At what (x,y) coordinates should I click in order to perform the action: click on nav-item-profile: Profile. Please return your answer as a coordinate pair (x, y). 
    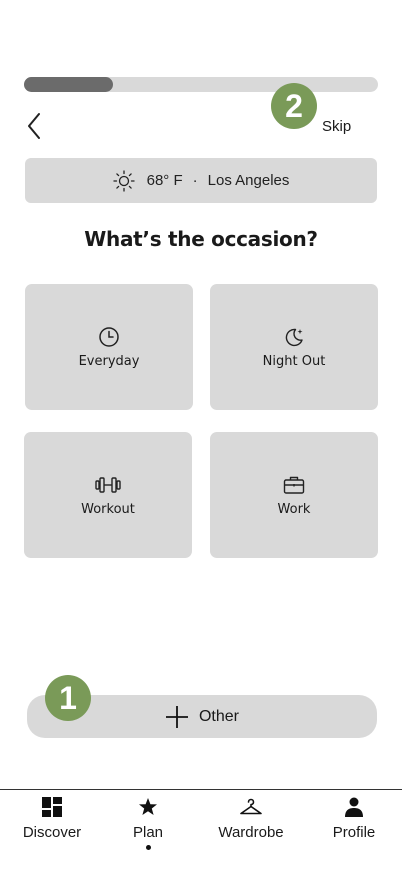
    Looking at the image, I should click on (354, 818).